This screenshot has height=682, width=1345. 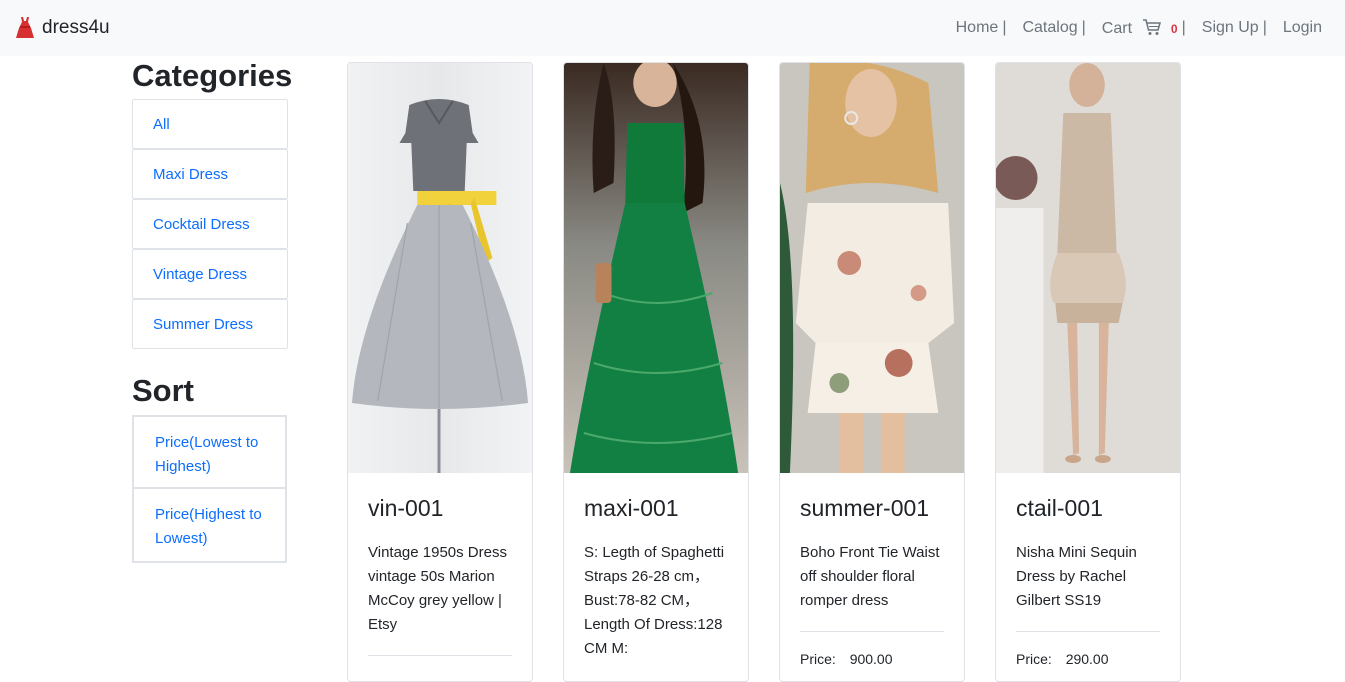 I want to click on product-code: summer-001, so click(x=865, y=508).